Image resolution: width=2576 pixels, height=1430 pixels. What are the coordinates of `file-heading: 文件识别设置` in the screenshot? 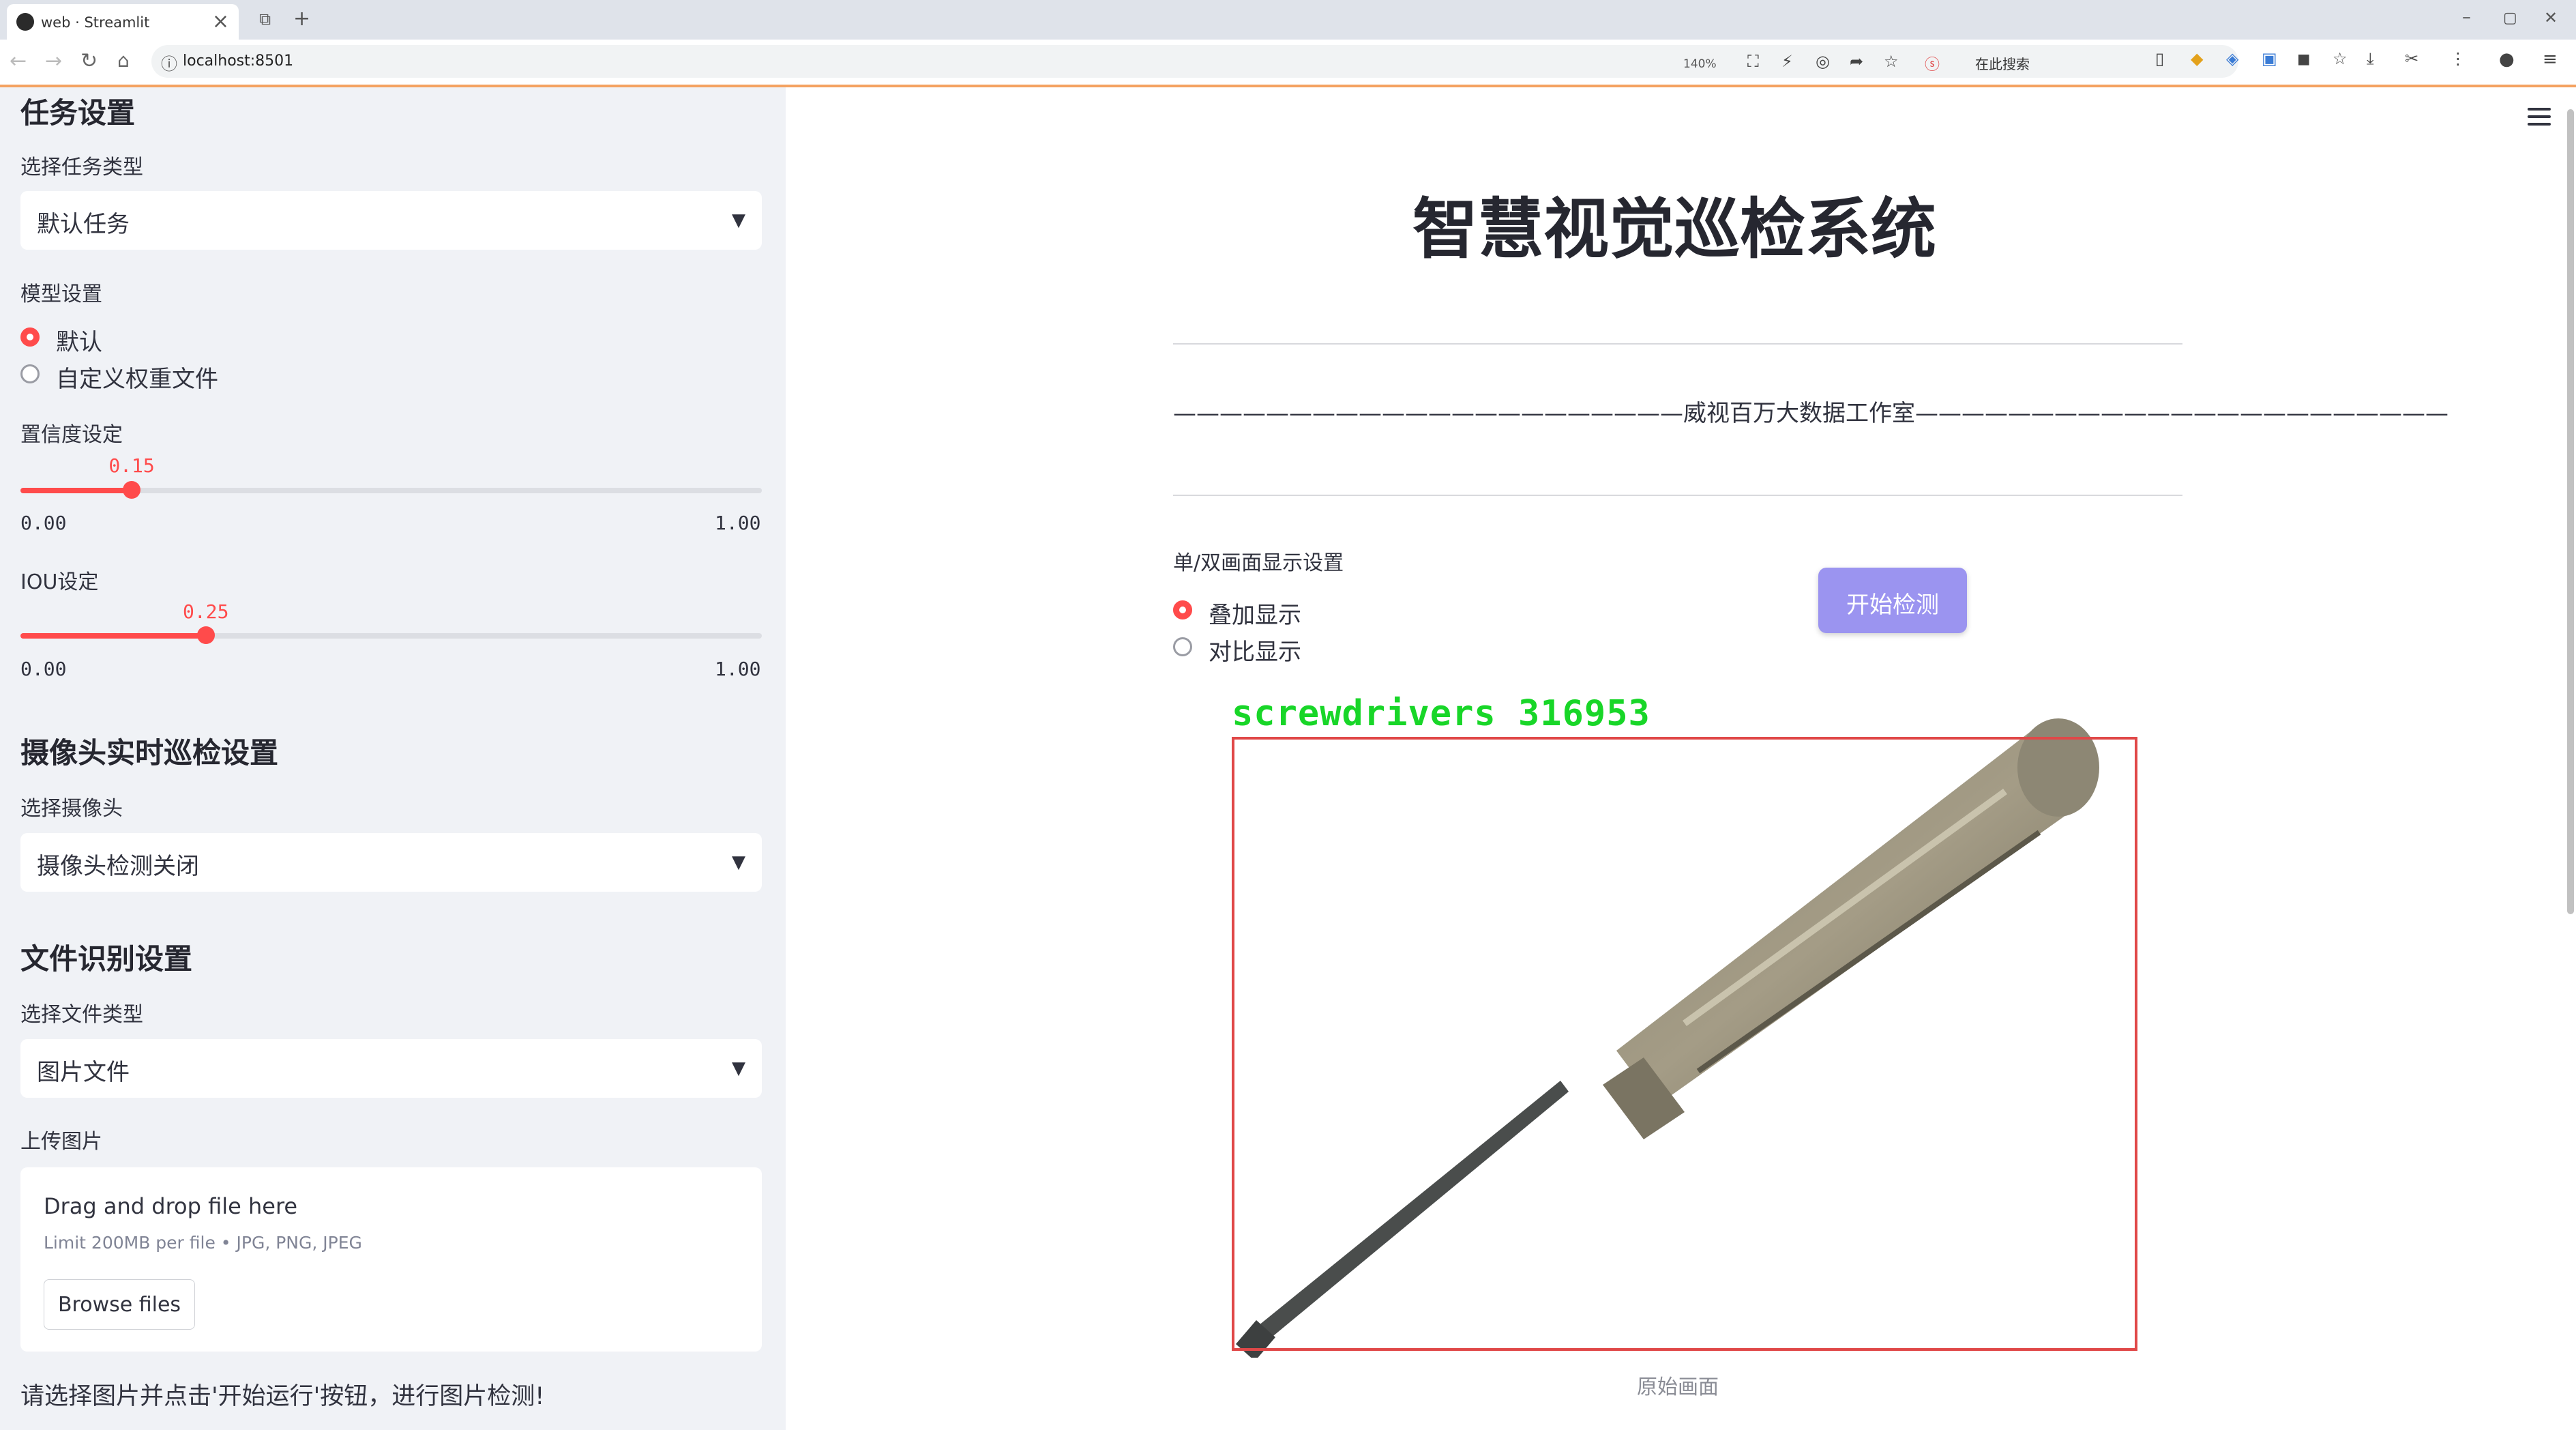 It's located at (106, 959).